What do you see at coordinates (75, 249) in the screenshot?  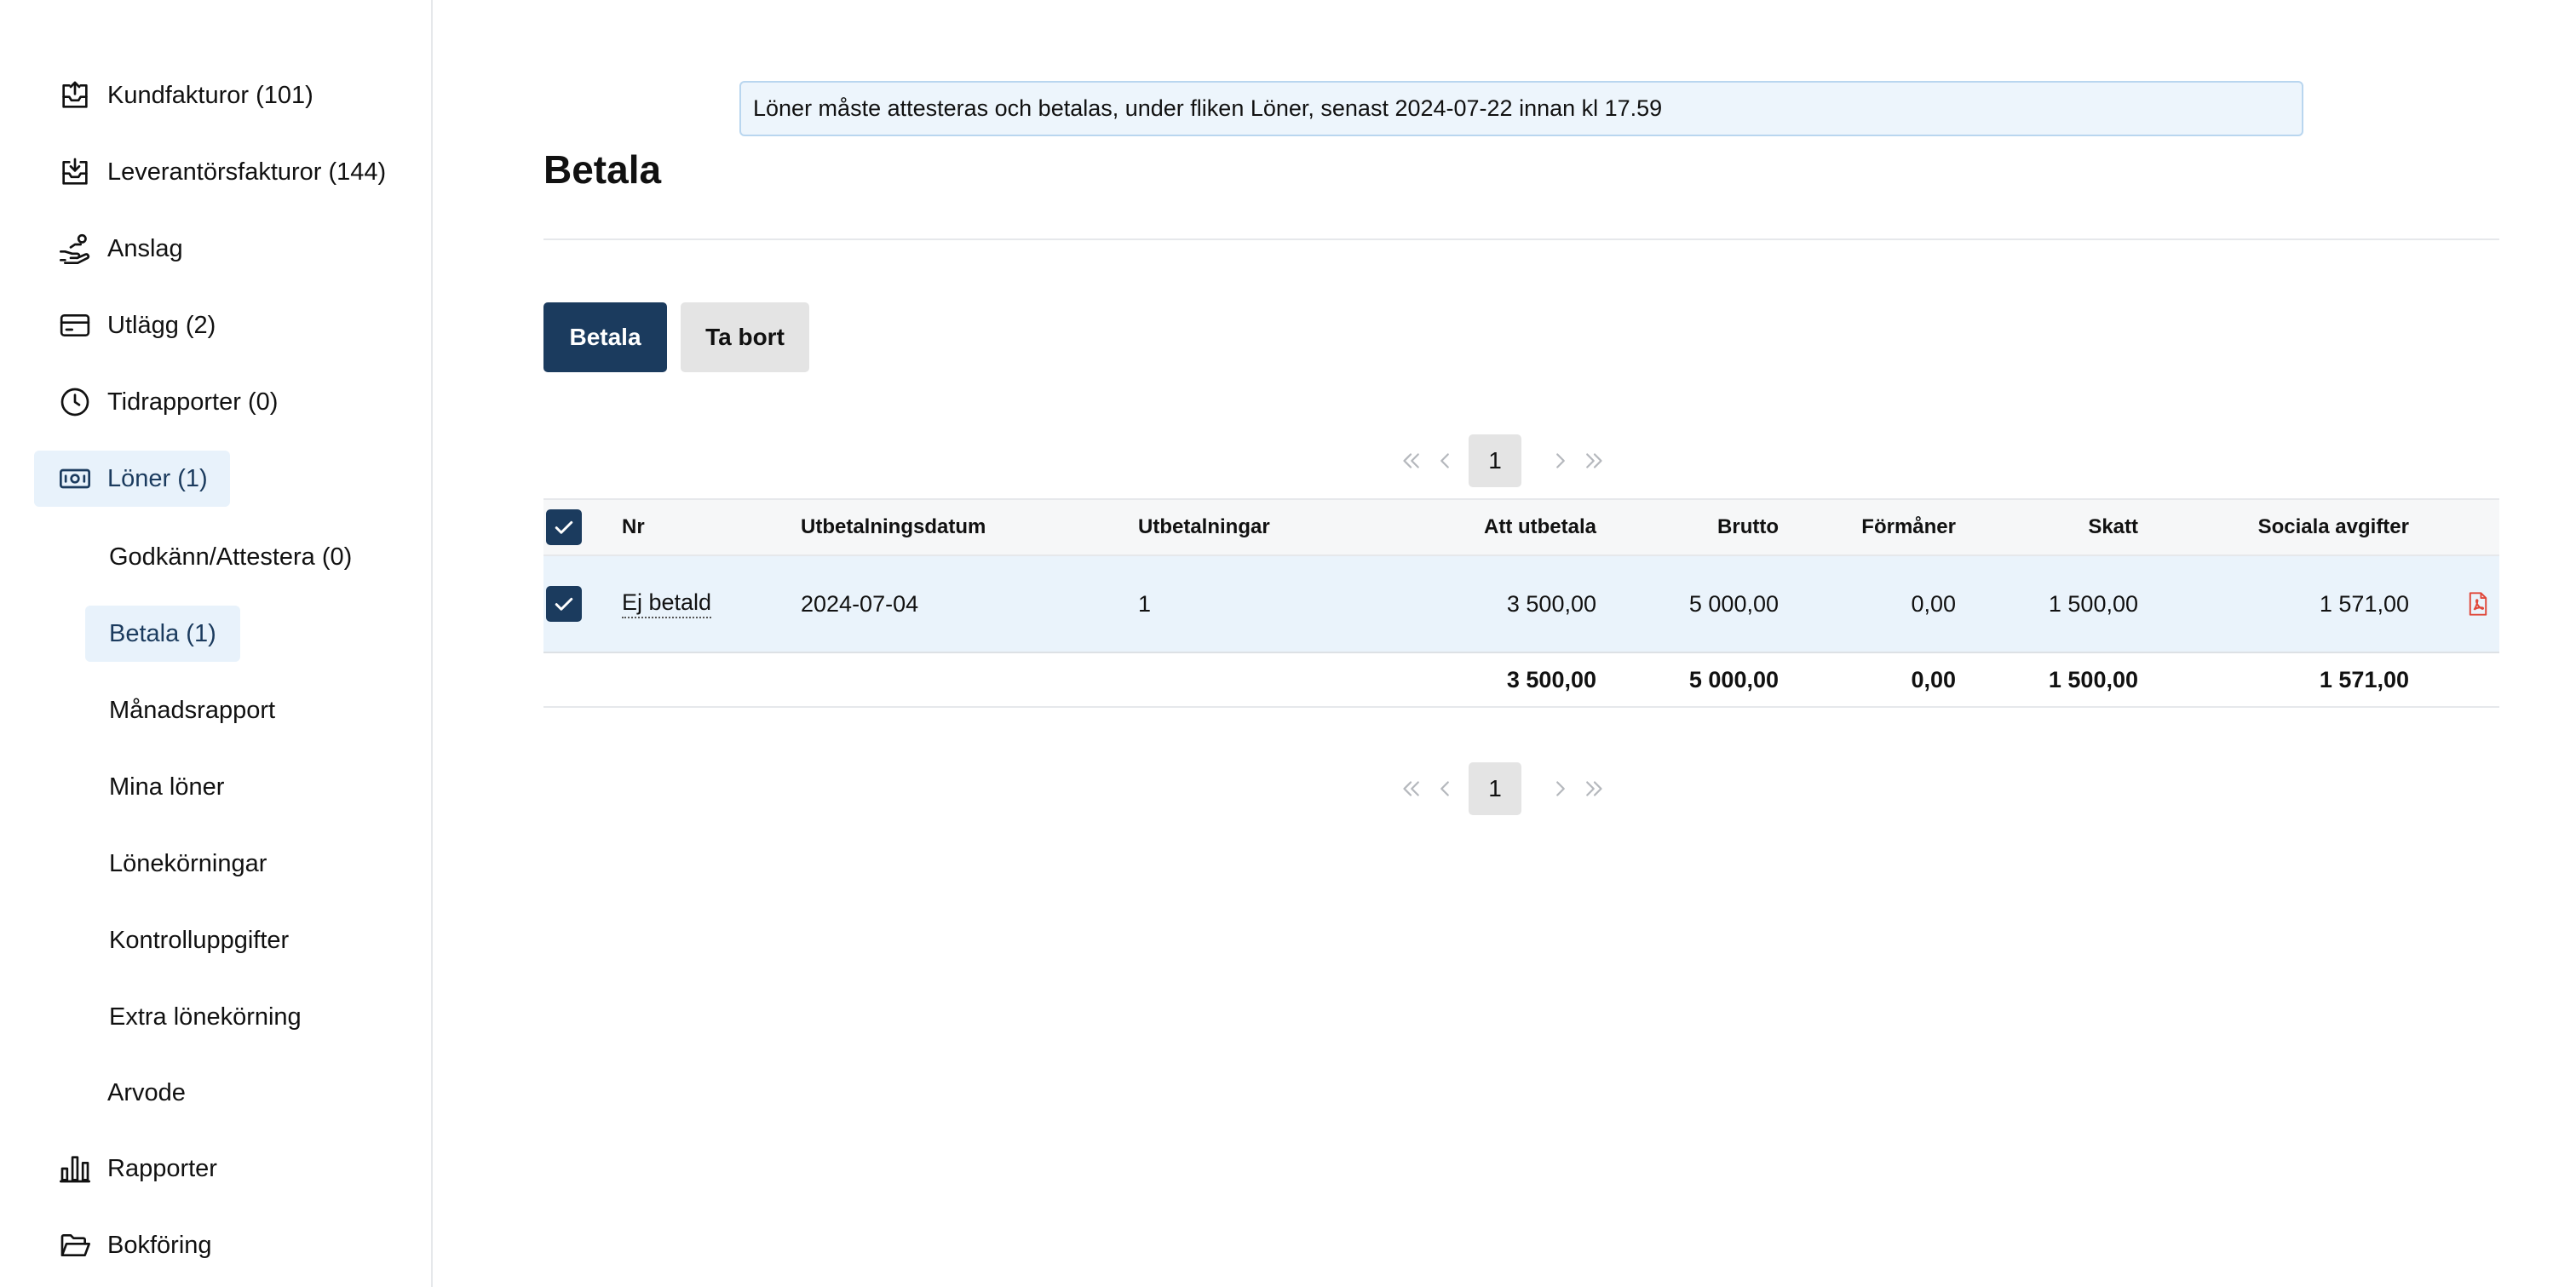 I see `hand-coins-icon` at bounding box center [75, 249].